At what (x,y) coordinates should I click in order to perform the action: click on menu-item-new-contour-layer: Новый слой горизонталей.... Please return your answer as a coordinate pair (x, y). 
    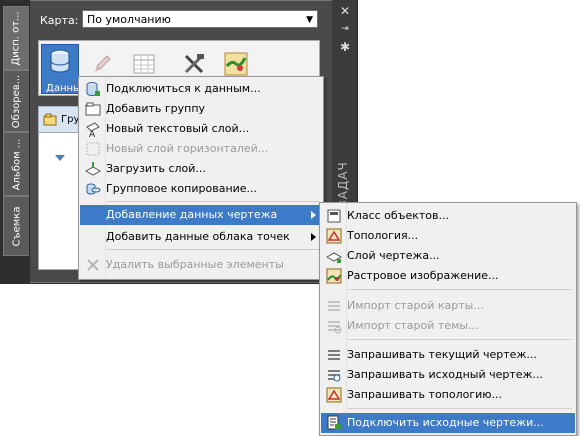
    Looking at the image, I should click on (201, 149).